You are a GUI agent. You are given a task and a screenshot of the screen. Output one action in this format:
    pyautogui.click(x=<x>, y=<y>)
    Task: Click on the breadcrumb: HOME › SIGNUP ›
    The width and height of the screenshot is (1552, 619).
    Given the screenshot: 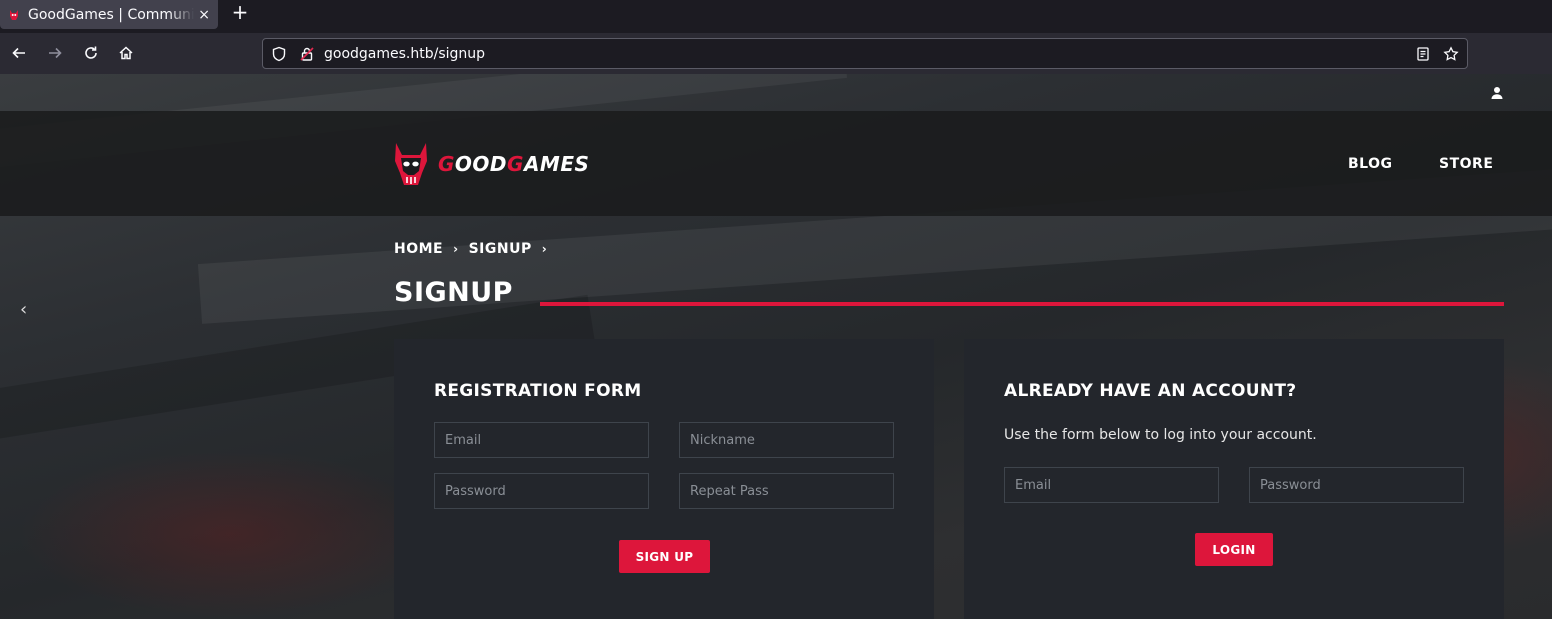 What is the action you would take?
    pyautogui.click(x=475, y=249)
    